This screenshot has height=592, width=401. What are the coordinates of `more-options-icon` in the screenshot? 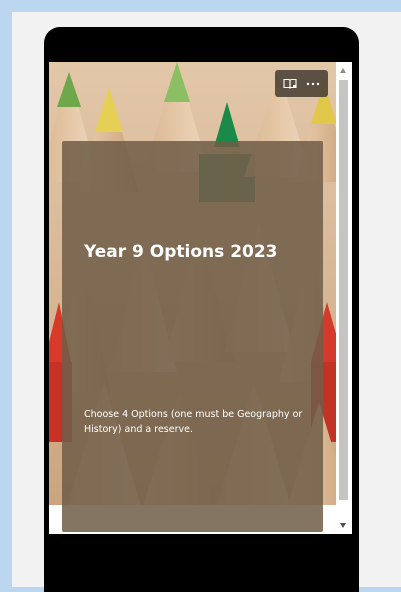 It's located at (313, 83).